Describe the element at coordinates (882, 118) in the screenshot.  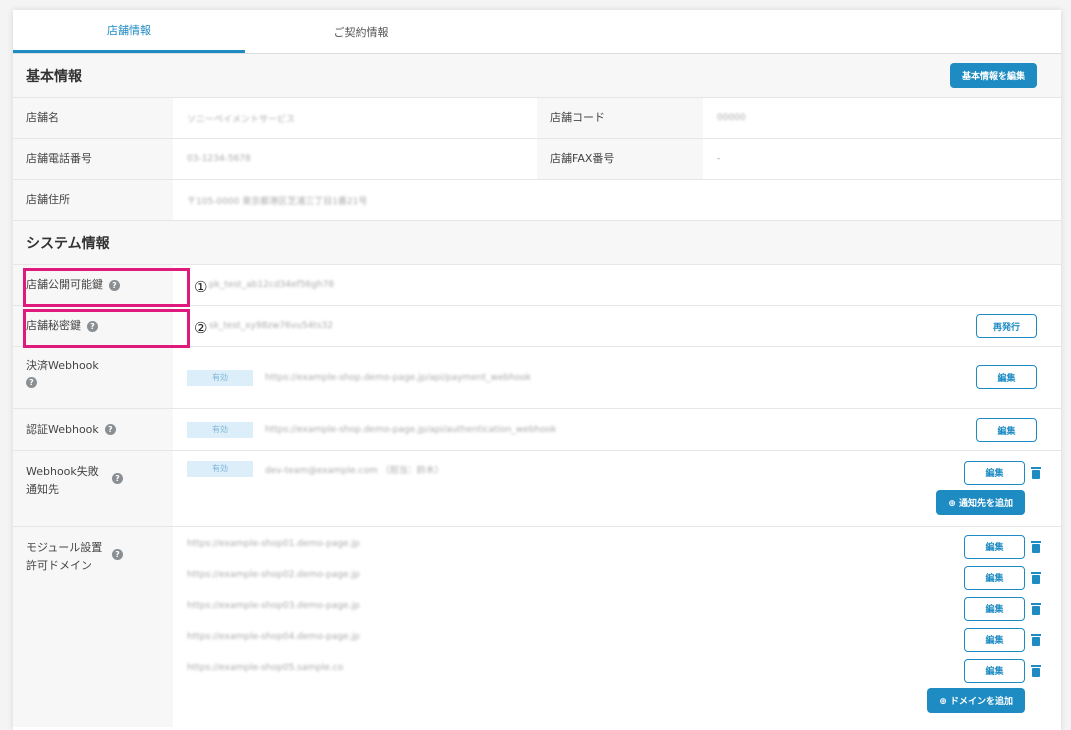
I see `shop-code-value: 00000` at that location.